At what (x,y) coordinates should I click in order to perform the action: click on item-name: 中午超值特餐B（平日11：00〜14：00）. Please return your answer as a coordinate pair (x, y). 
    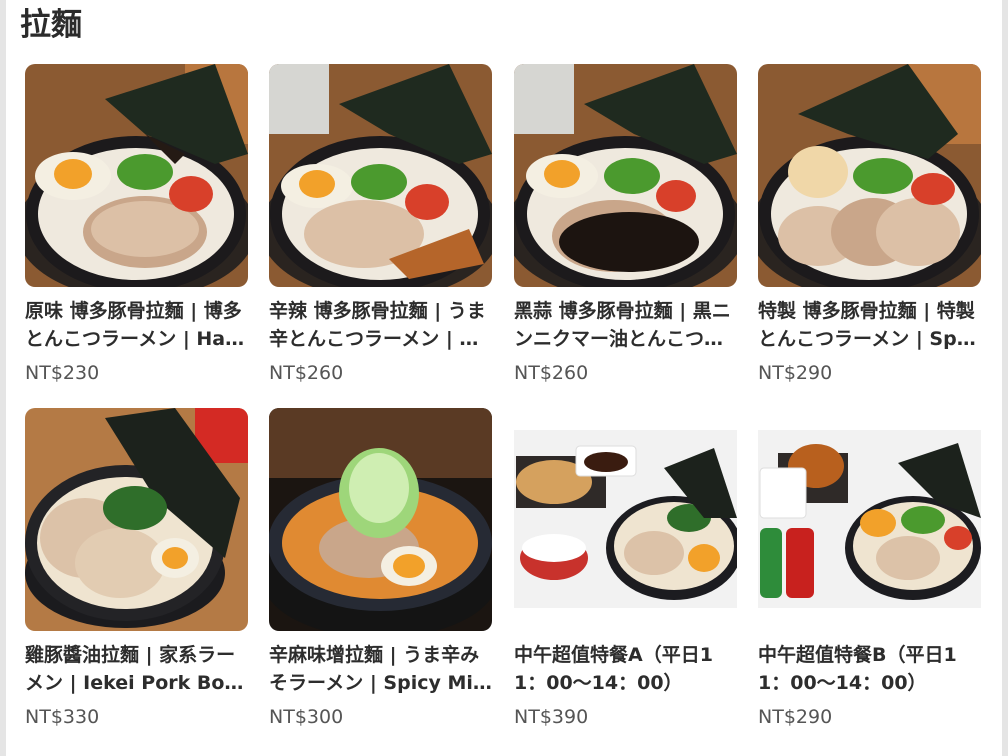
    Looking at the image, I should click on (869, 669).